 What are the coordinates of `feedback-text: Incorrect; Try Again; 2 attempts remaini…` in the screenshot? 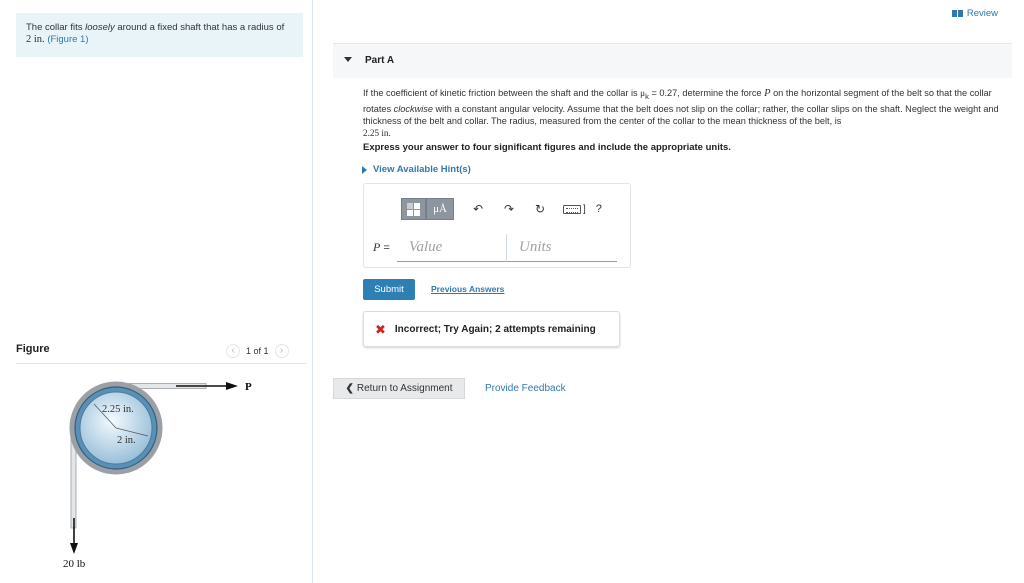 It's located at (495, 329).